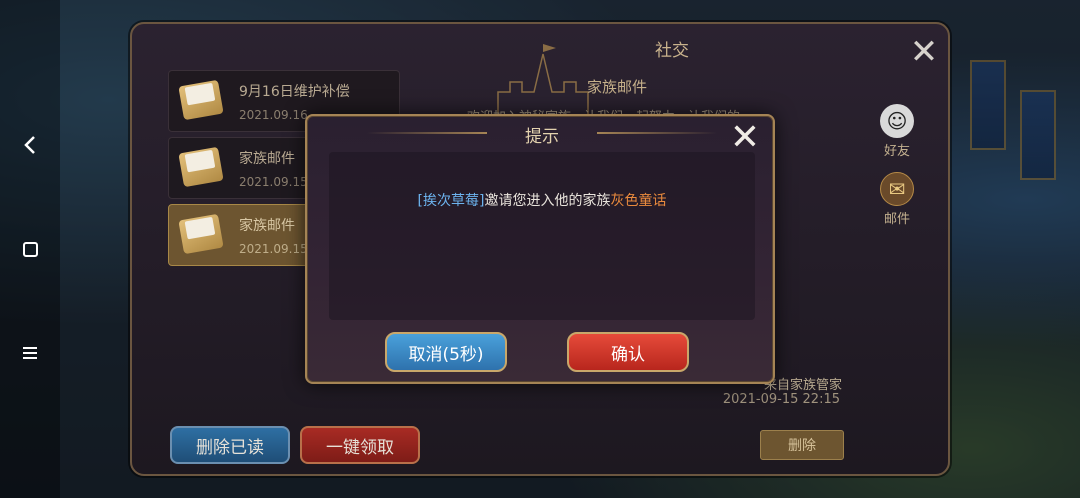 The width and height of the screenshot is (1080, 498). I want to click on confirm-button: 确认, so click(628, 352).